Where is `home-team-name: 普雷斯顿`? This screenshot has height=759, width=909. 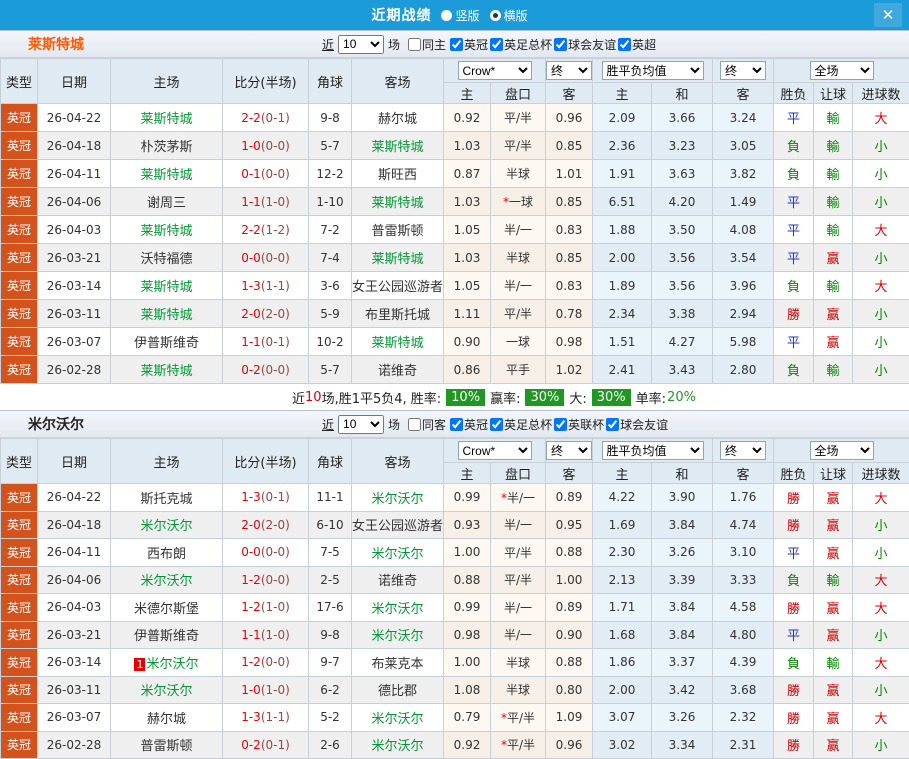
home-team-name: 普雷斯顿 is located at coordinates (166, 746).